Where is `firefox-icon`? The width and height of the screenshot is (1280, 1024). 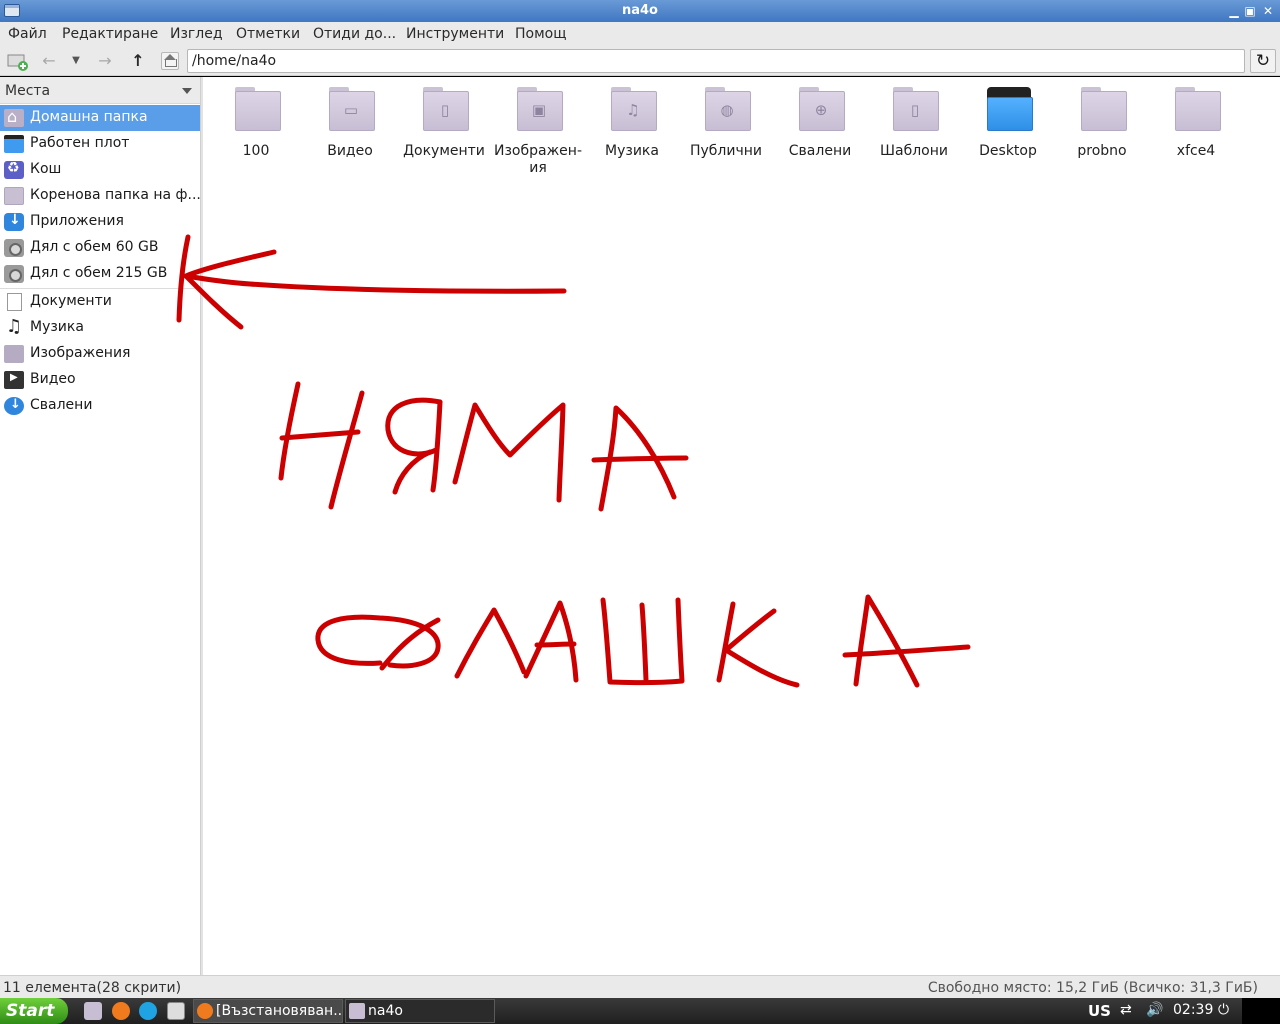 firefox-icon is located at coordinates (205, 1011).